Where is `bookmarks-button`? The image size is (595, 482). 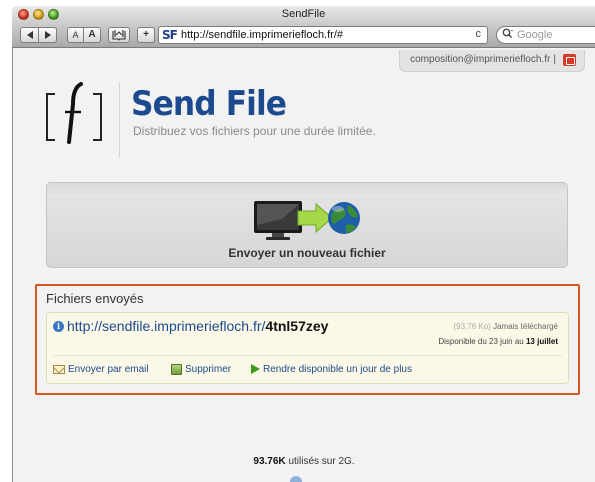
bookmarks-button is located at coordinates (119, 35).